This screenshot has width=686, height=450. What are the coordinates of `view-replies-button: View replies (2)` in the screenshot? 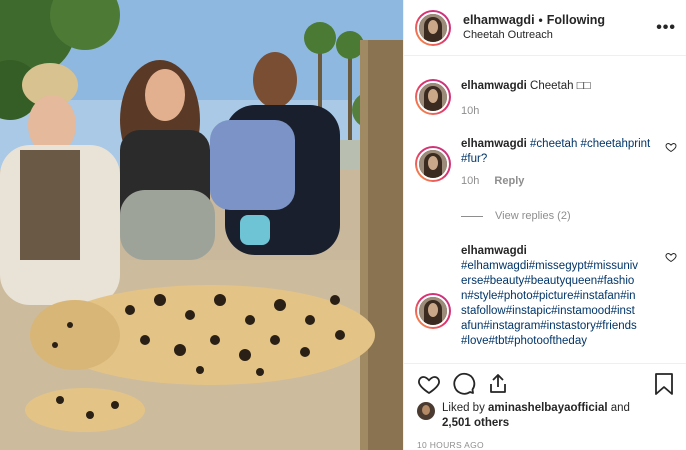 It's located at (516, 216).